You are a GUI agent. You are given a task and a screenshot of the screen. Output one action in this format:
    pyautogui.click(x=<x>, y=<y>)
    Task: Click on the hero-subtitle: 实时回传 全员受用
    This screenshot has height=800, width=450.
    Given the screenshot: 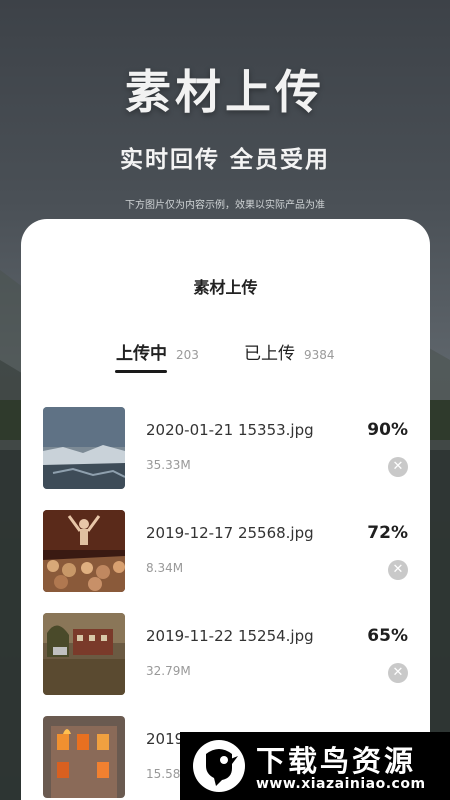 What is the action you would take?
    pyautogui.click(x=224, y=160)
    